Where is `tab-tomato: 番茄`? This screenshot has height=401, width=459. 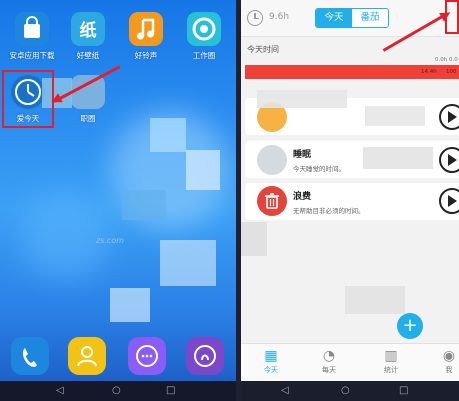 tab-tomato: 番茄 is located at coordinates (370, 18).